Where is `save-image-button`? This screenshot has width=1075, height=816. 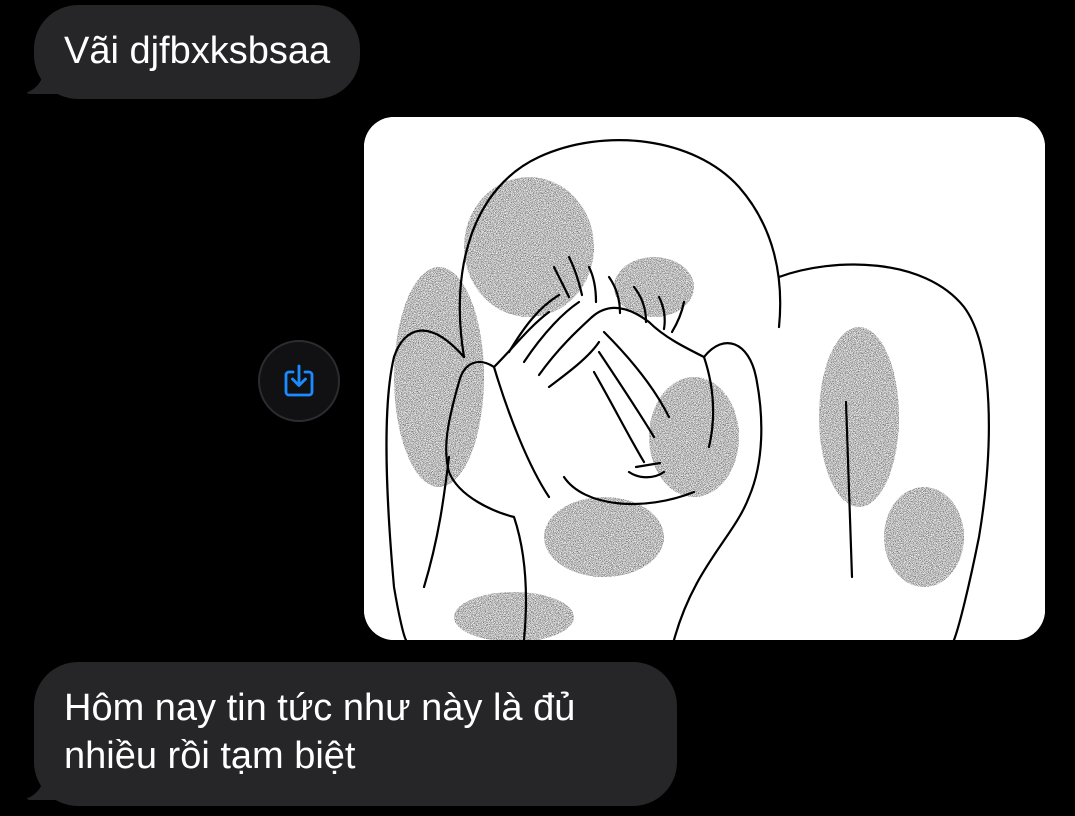
save-image-button is located at coordinates (299, 381).